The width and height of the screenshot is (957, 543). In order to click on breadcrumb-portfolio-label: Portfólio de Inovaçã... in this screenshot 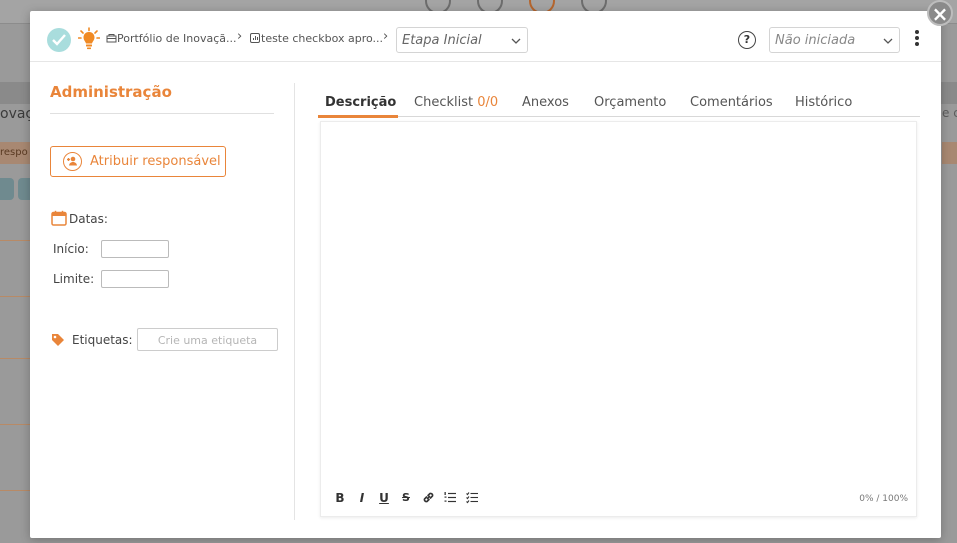, I will do `click(177, 38)`.